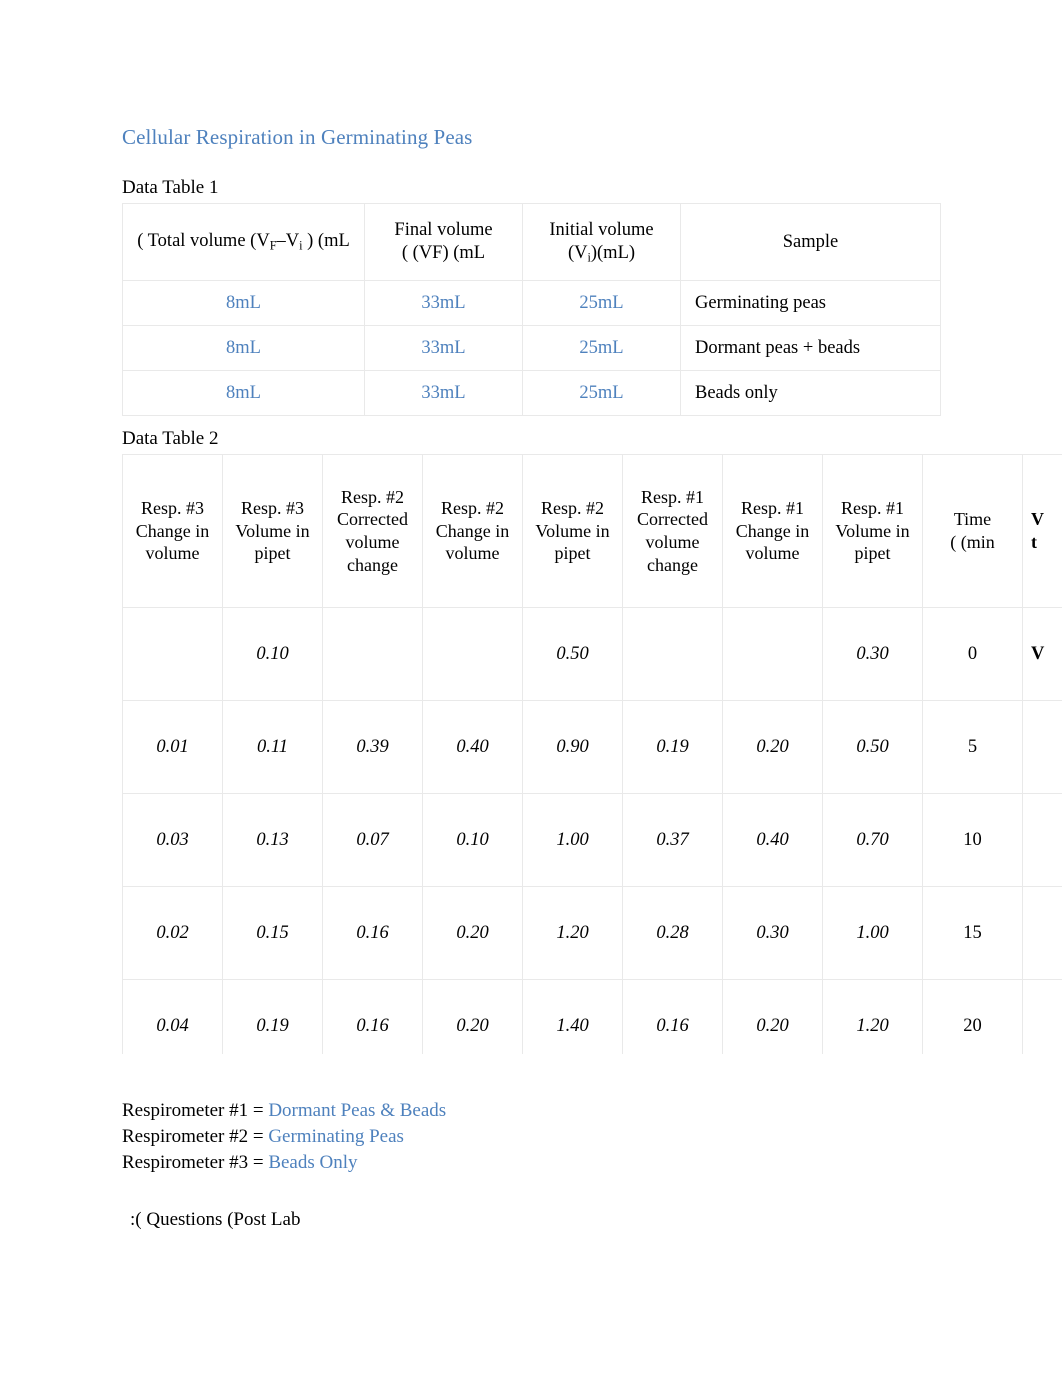 The image size is (1062, 1377). Describe the element at coordinates (443, 242) in the screenshot. I see `header-final-volume: Final volume ( (VF) (mL` at that location.